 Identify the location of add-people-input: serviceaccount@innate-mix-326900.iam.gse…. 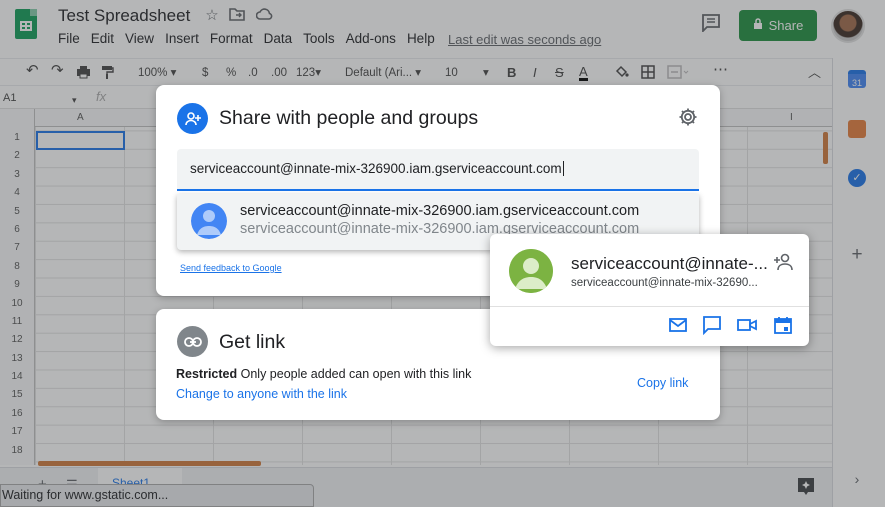
(438, 170).